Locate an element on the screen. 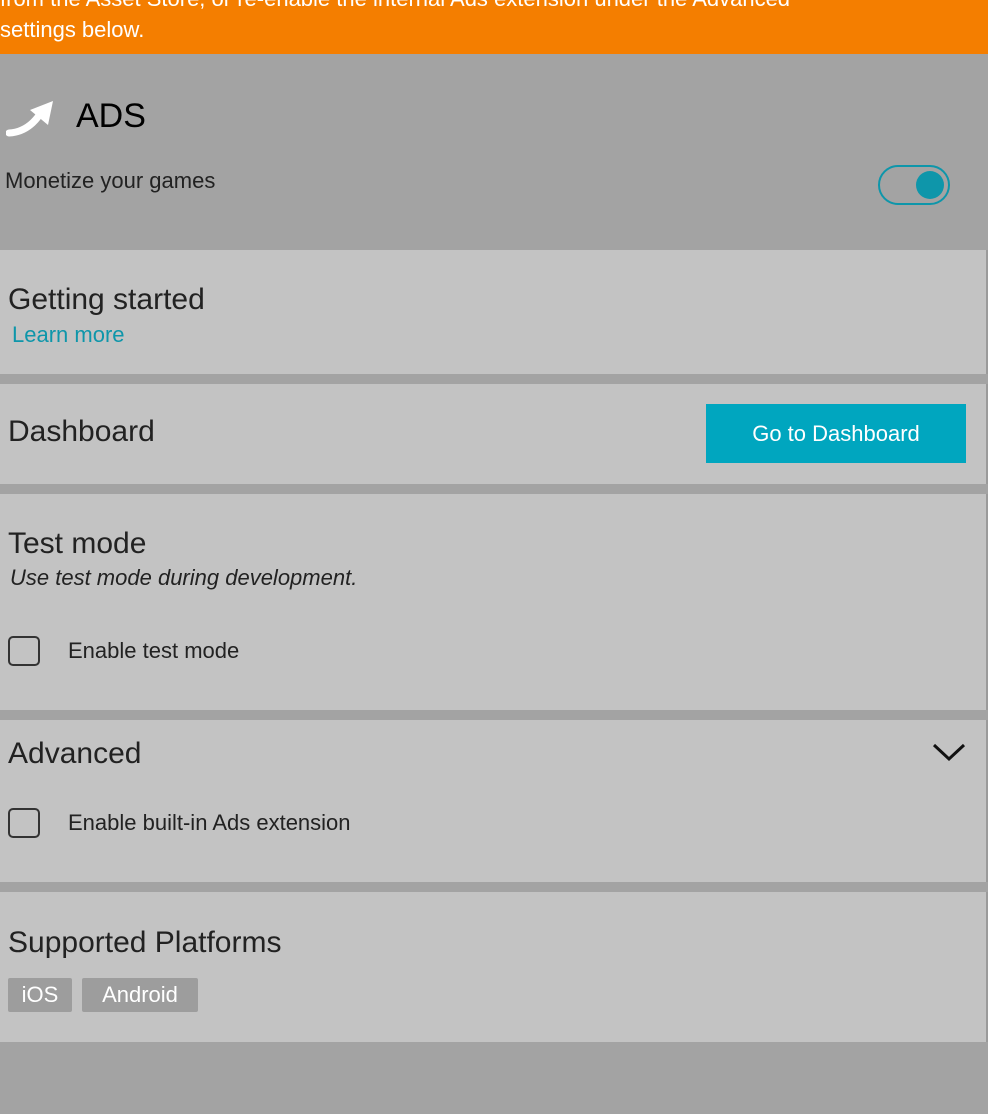 The height and width of the screenshot is (1114, 988). chevron-down-icon is located at coordinates (949, 752).